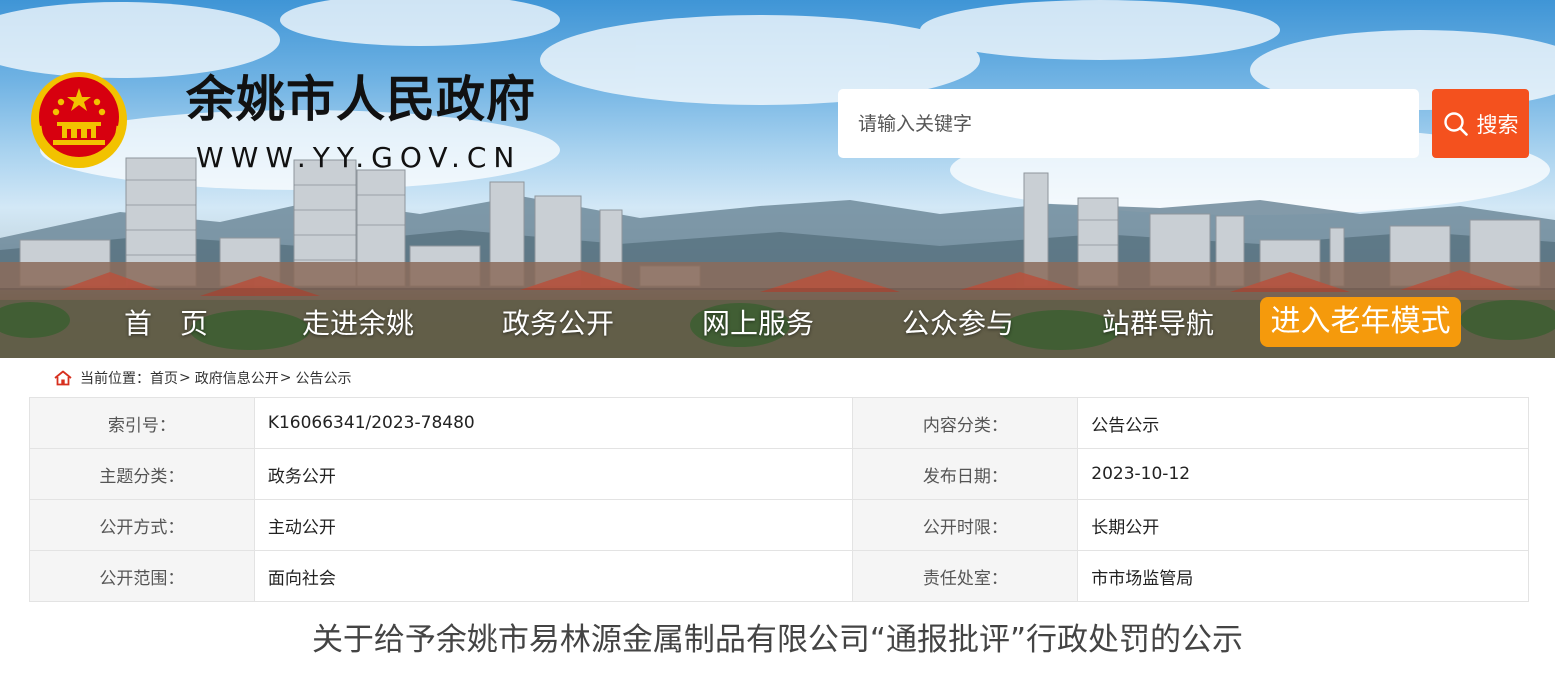  What do you see at coordinates (1158, 324) in the screenshot?
I see `nav-item-site-navigation: 站群导航` at bounding box center [1158, 324].